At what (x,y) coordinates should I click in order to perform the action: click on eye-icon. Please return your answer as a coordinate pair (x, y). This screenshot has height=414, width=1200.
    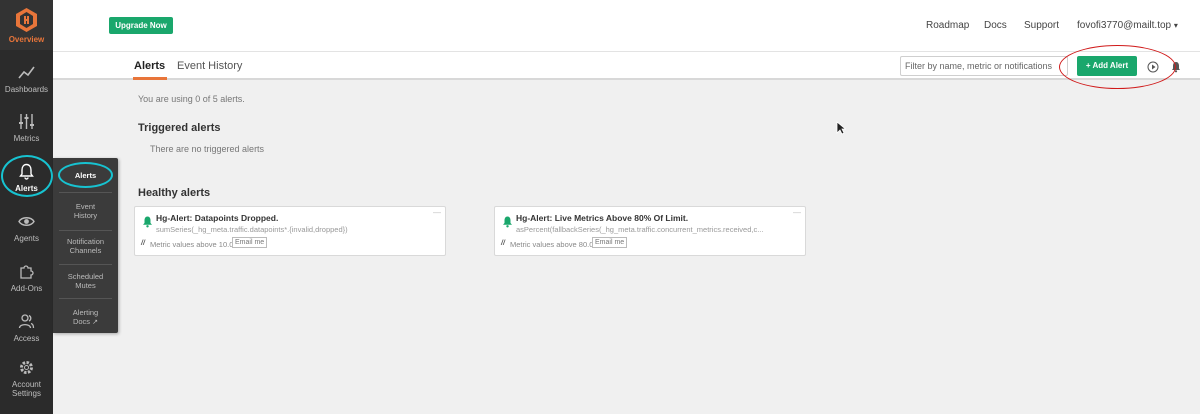
    Looking at the image, I should click on (26, 221).